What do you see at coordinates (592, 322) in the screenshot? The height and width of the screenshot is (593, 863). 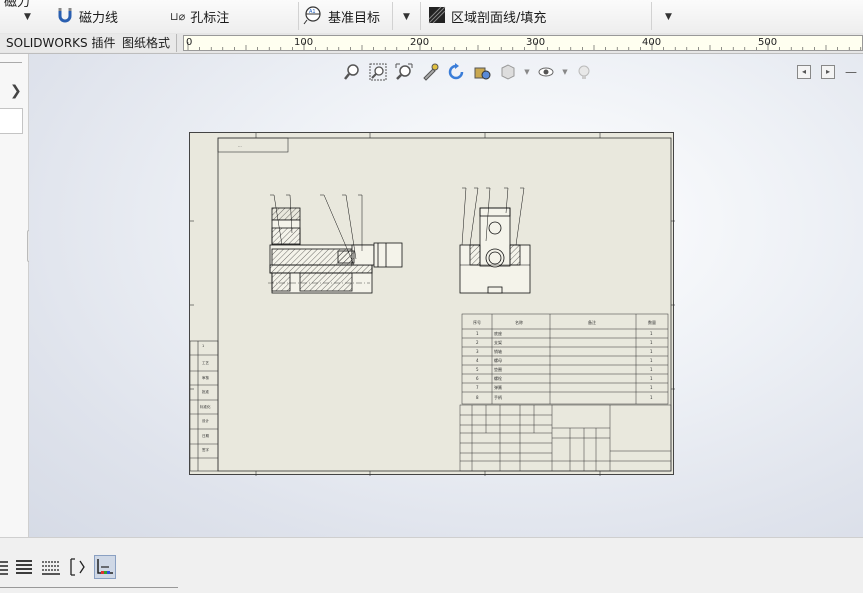 I see `svg-text: 备注` at bounding box center [592, 322].